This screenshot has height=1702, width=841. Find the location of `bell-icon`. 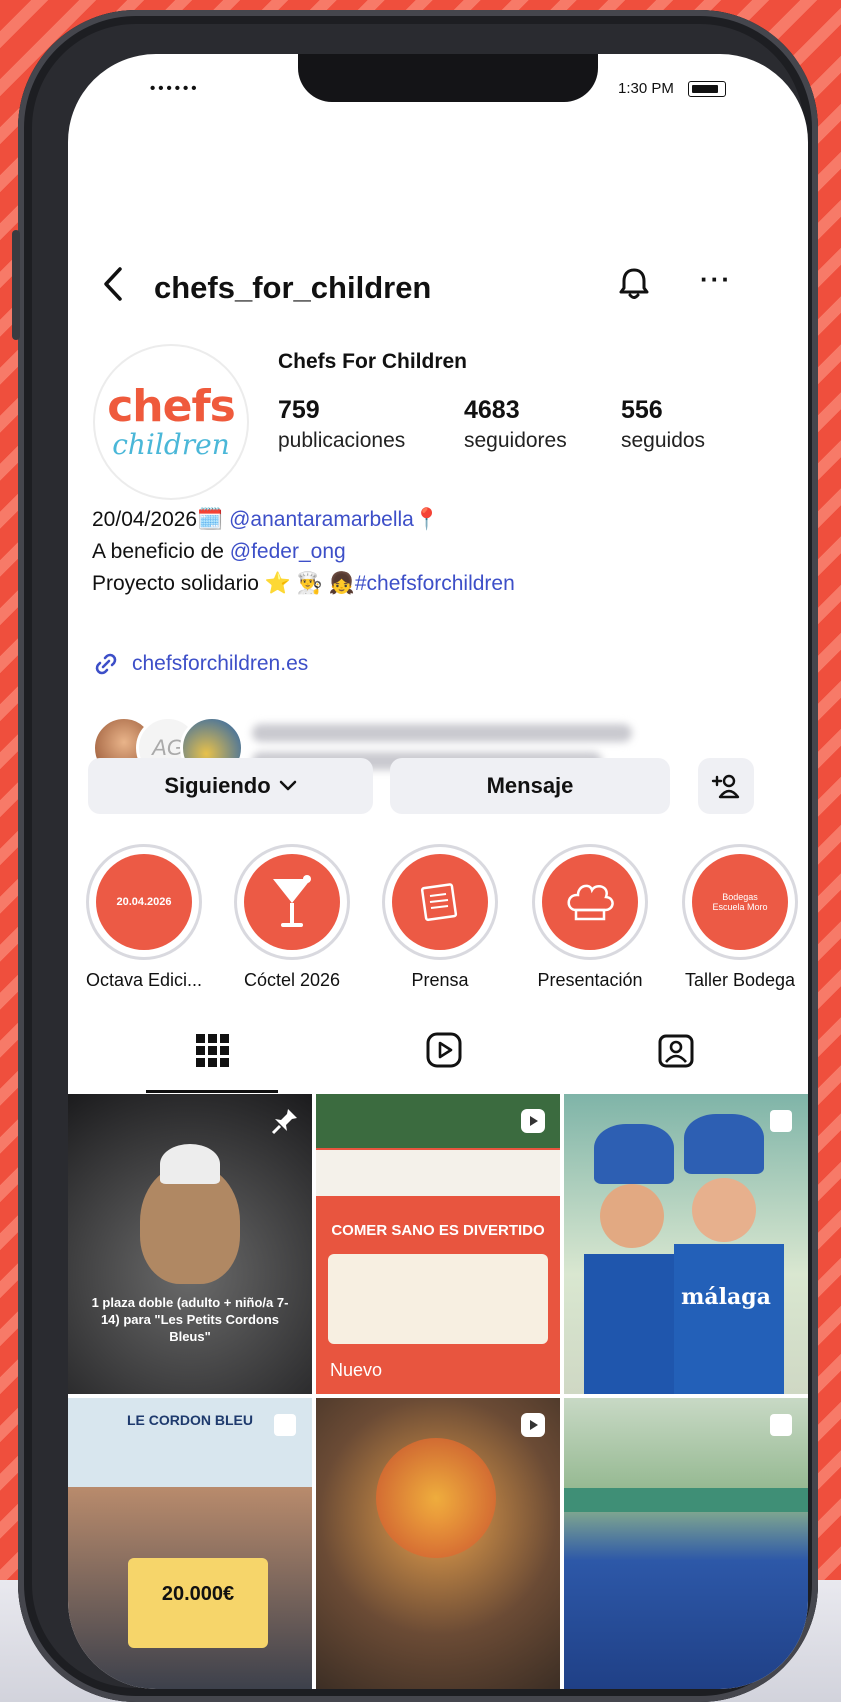

bell-icon is located at coordinates (634, 284).